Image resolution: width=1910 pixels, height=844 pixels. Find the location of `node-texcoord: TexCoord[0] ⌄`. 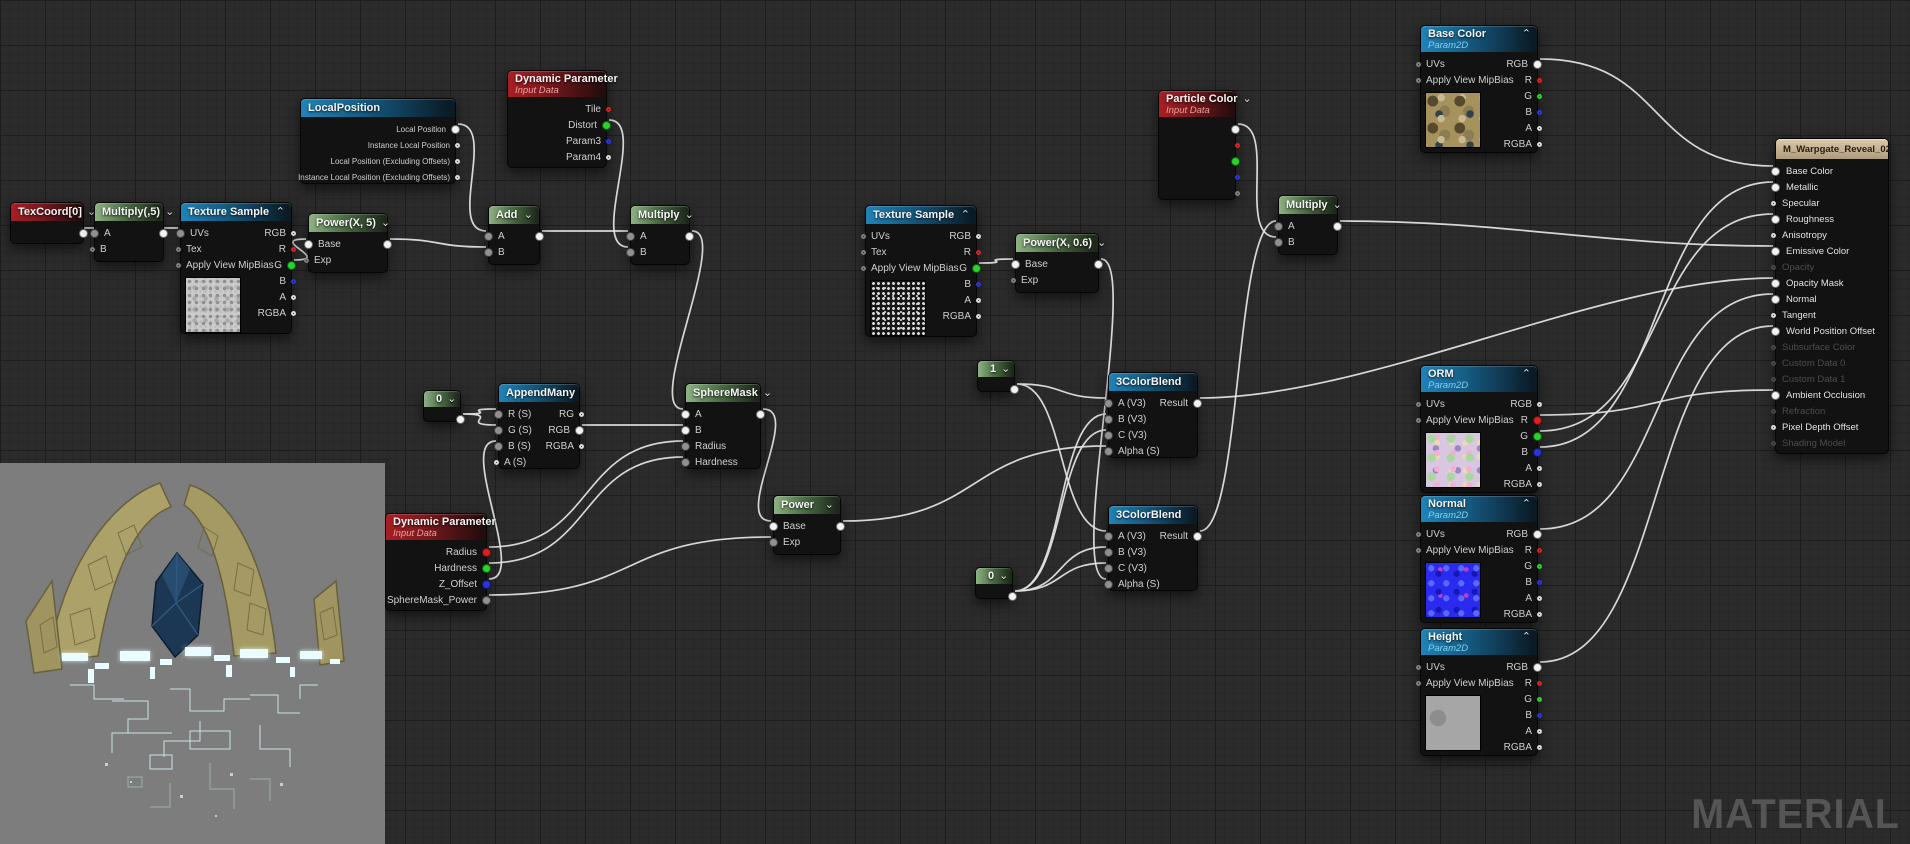

node-texcoord: TexCoord[0] ⌄ is located at coordinates (53, 223).